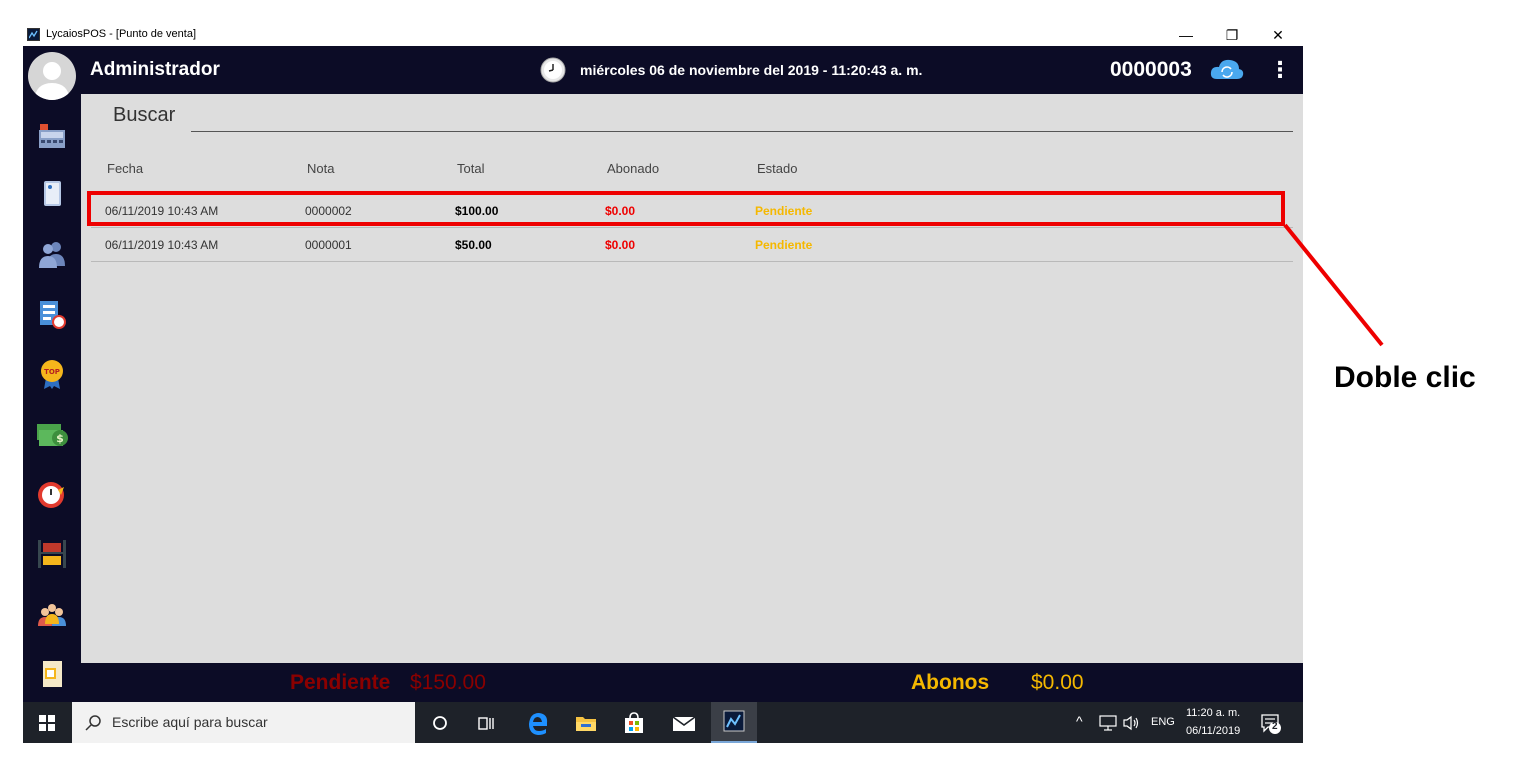 The image size is (1516, 766). Describe the element at coordinates (692, 261) in the screenshot. I see `row-divider` at that location.